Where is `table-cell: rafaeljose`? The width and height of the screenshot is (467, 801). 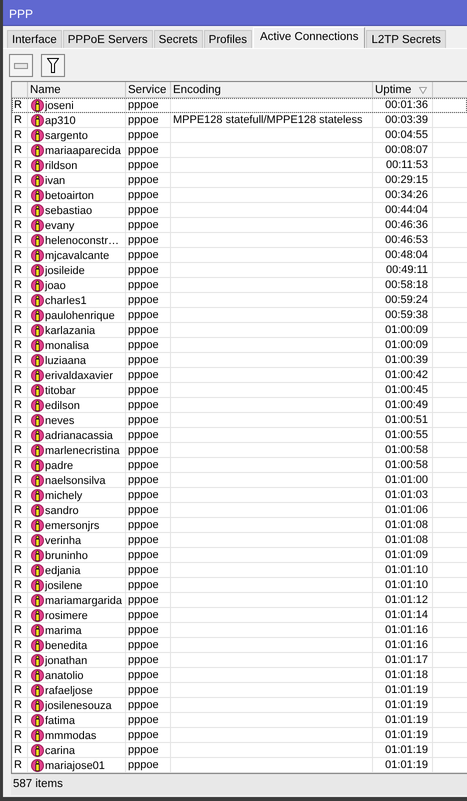
table-cell: rafaeljose is located at coordinates (69, 691).